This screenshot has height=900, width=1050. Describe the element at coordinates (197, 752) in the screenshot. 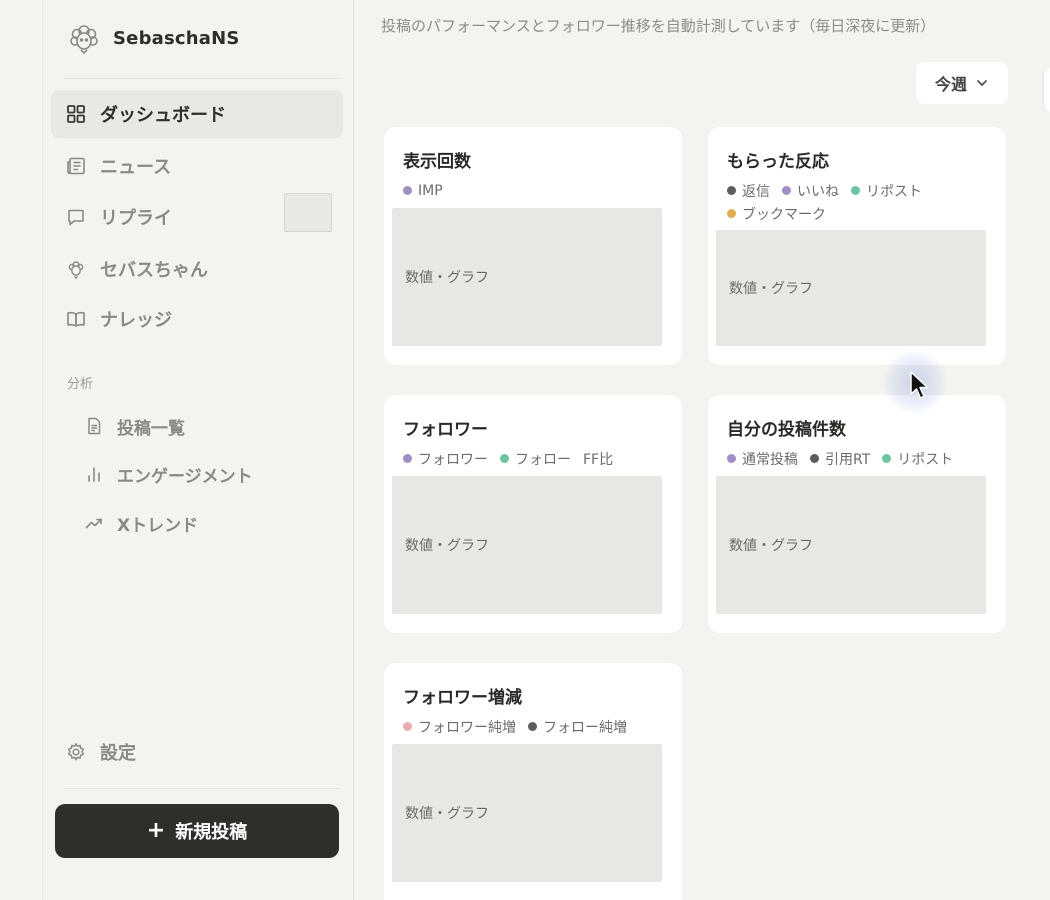

I see `sidebar-item-settings: 設定` at that location.